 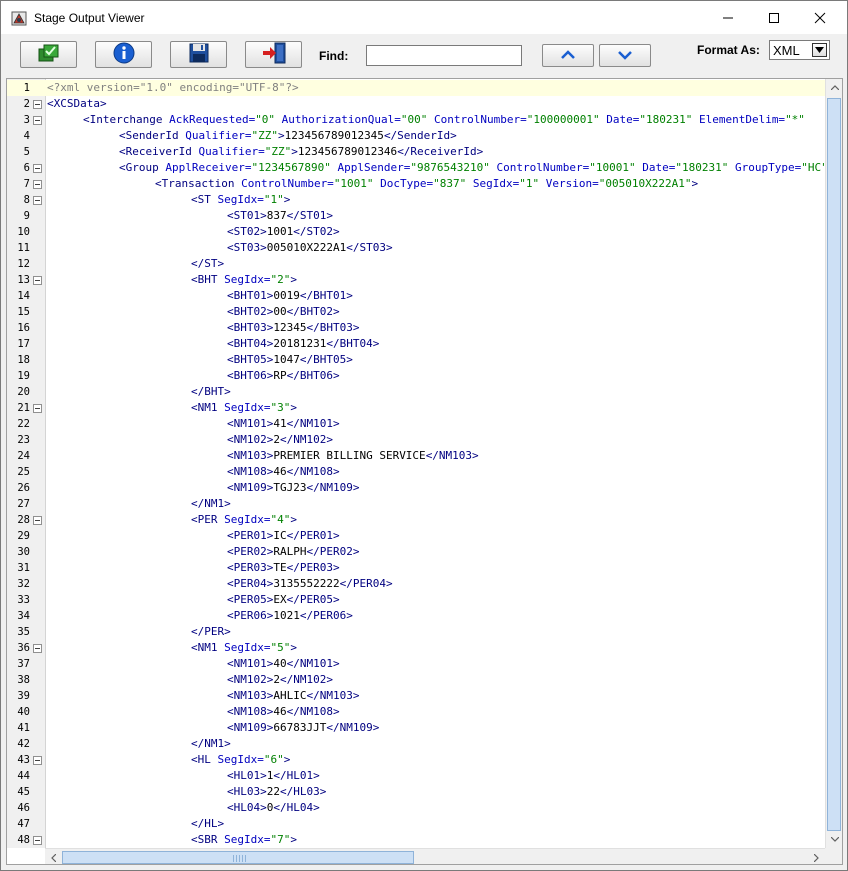 I want to click on scroll-right-icon, so click(x=816, y=856).